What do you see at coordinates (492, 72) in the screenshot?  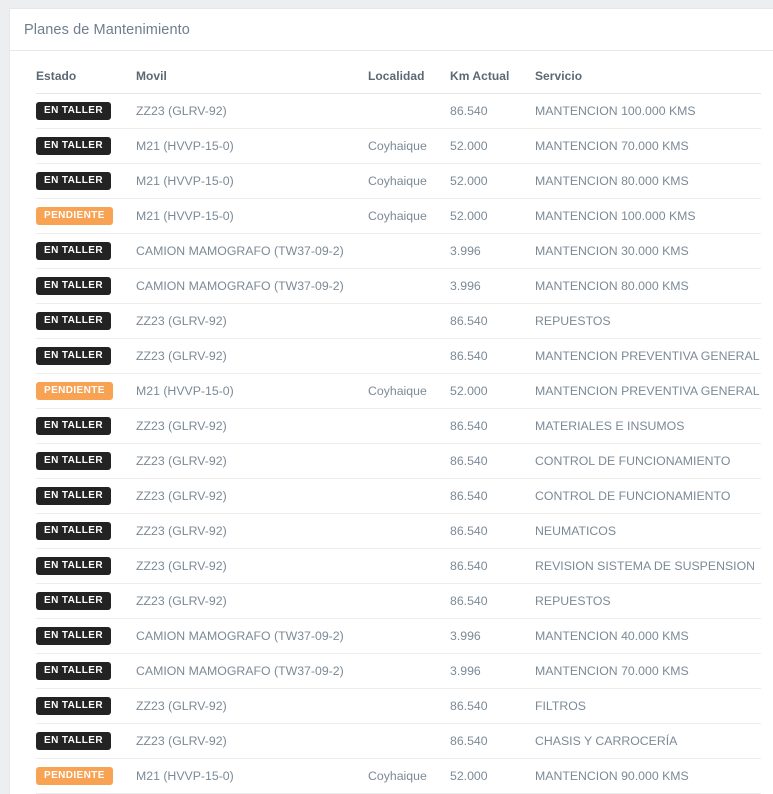 I see `column-header-km-actual: Km Actual` at bounding box center [492, 72].